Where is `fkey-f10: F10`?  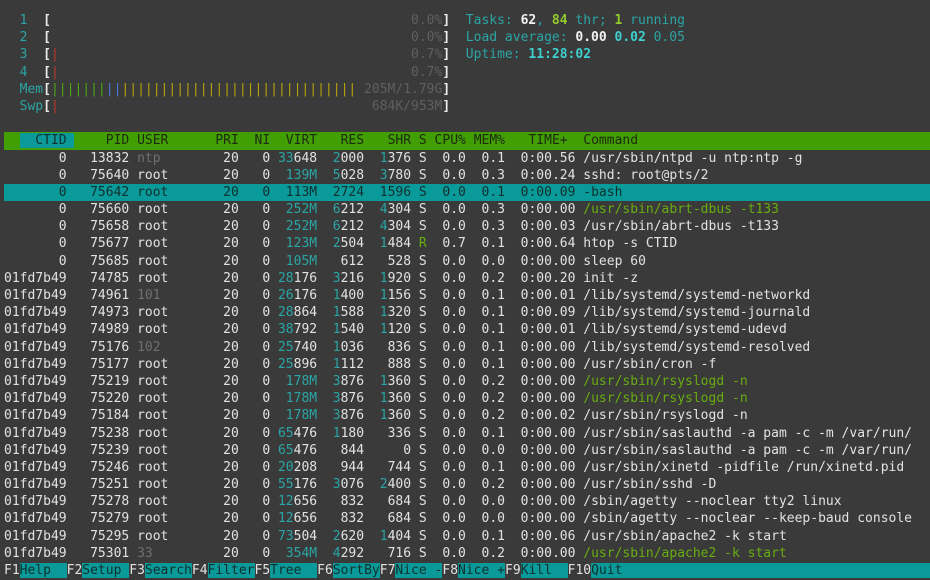
fkey-f10: F10 is located at coordinates (579, 570).